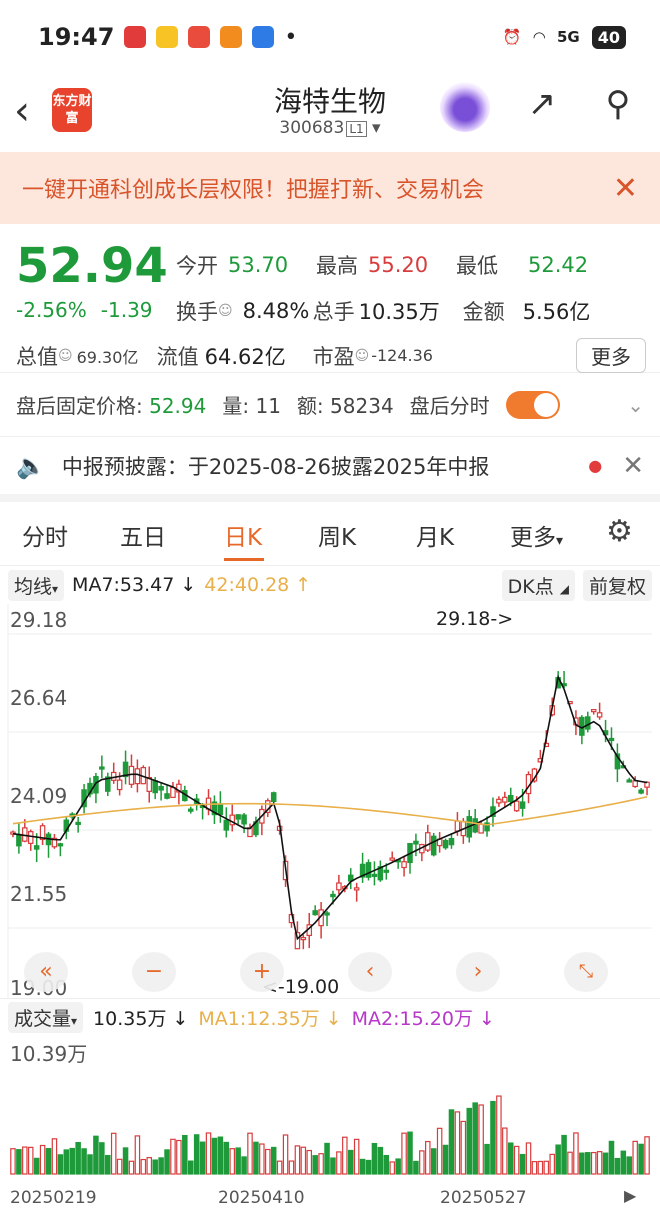 This screenshot has height=1212, width=660. I want to click on adjust-button: 前复权, so click(617, 585).